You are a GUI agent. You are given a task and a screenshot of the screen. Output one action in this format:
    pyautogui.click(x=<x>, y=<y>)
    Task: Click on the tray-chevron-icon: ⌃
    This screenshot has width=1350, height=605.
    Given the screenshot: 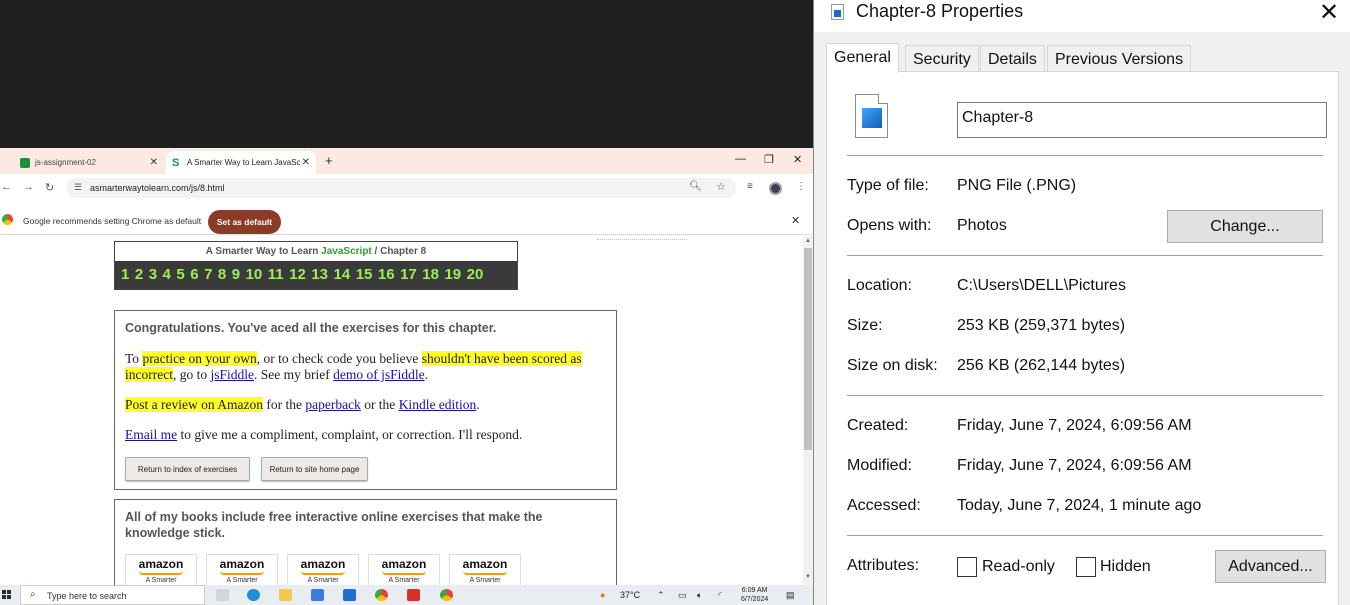 What is the action you would take?
    pyautogui.click(x=661, y=595)
    